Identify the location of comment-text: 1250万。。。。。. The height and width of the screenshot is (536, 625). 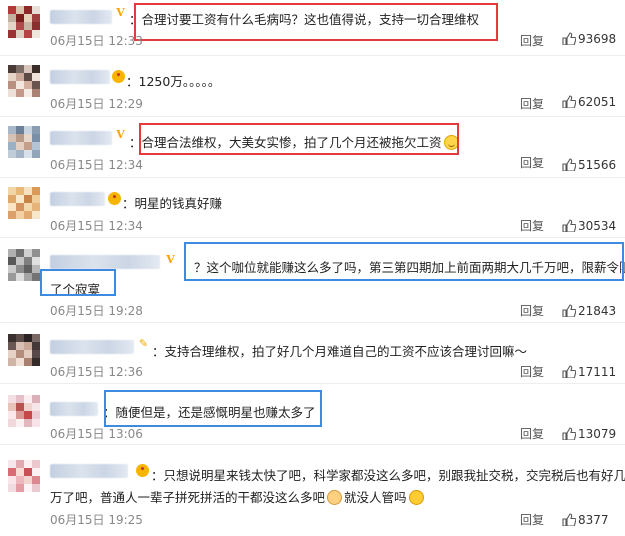
(173, 80).